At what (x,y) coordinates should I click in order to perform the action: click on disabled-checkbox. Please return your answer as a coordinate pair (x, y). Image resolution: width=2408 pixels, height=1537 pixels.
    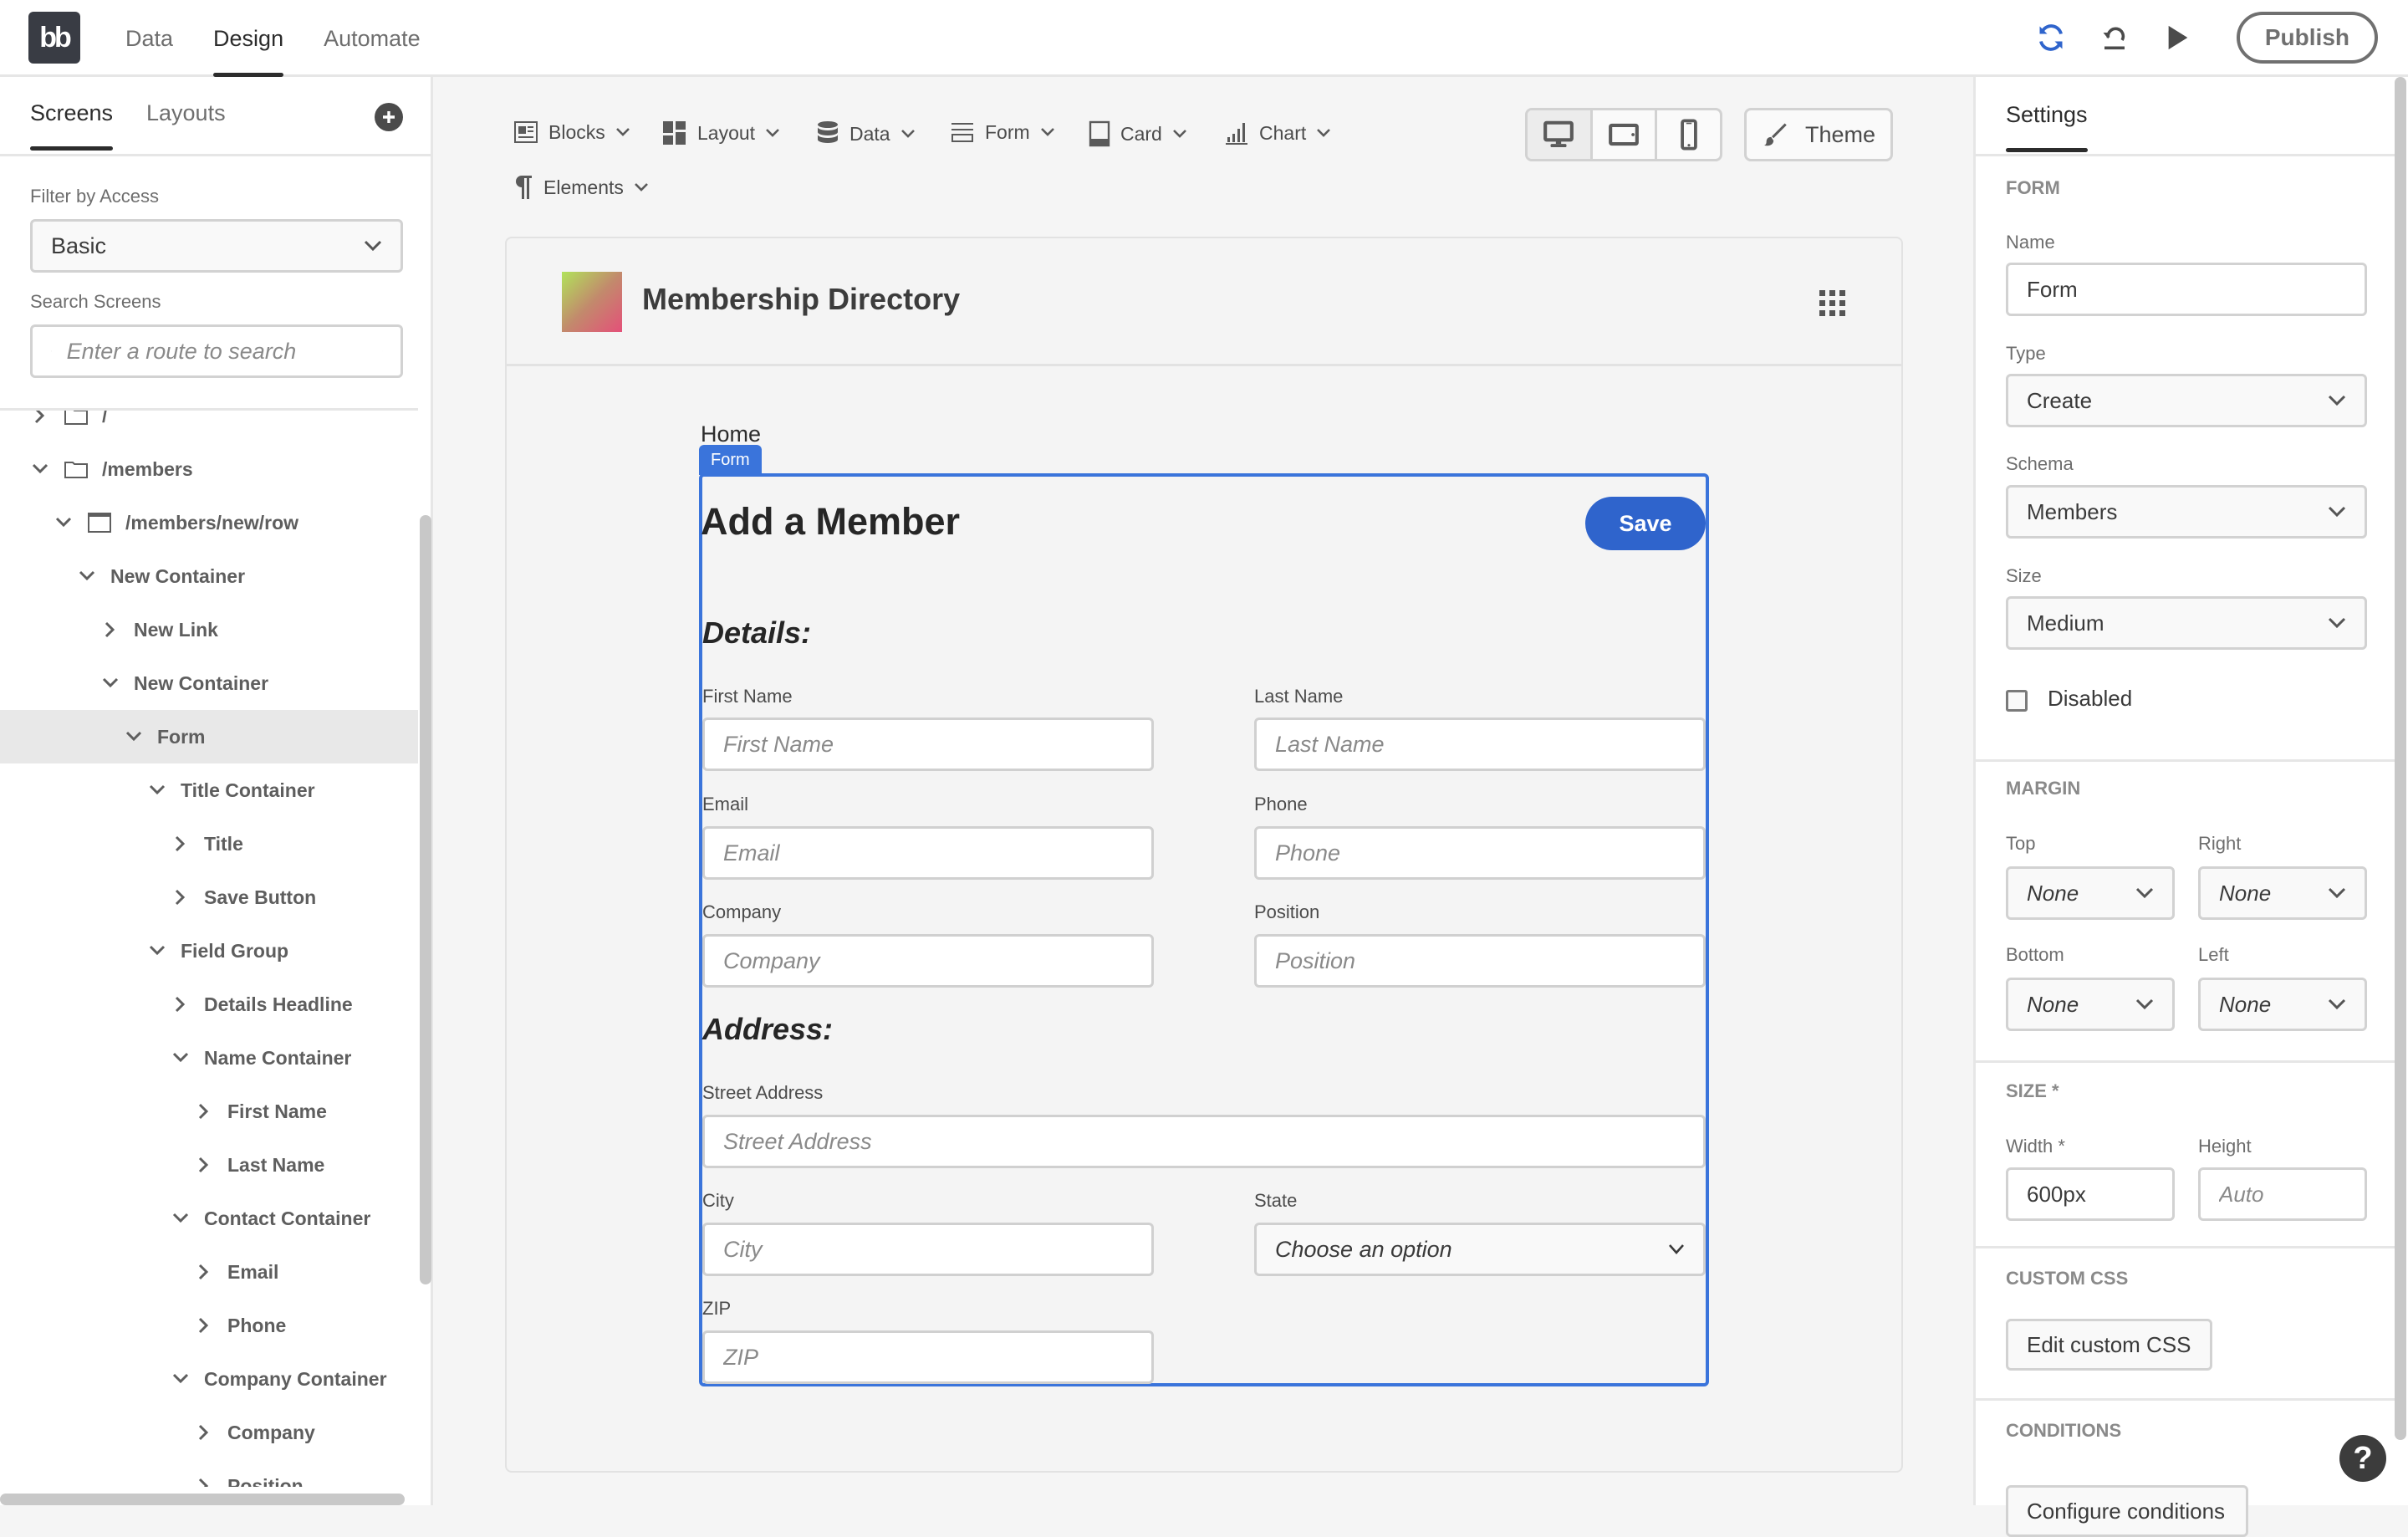
    Looking at the image, I should click on (2017, 701).